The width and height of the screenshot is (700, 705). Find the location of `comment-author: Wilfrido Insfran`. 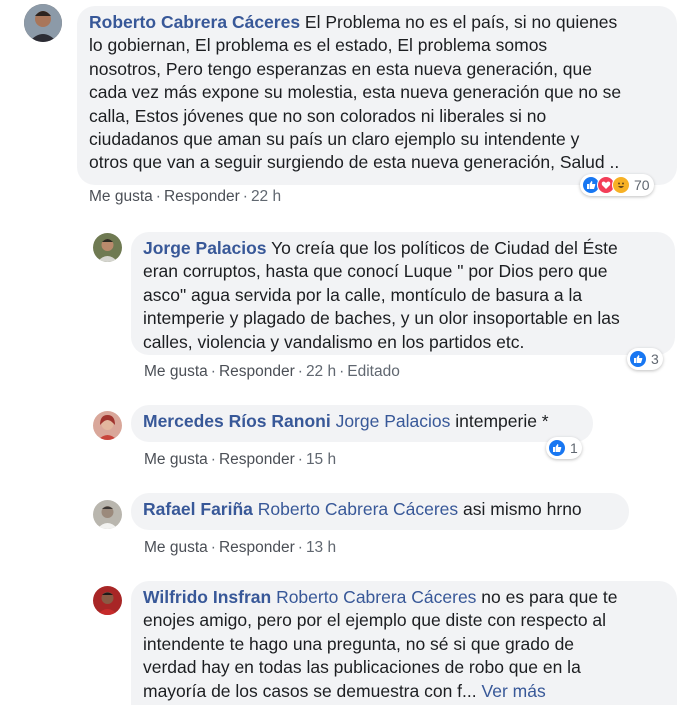

comment-author: Wilfrido Insfran is located at coordinates (207, 597).